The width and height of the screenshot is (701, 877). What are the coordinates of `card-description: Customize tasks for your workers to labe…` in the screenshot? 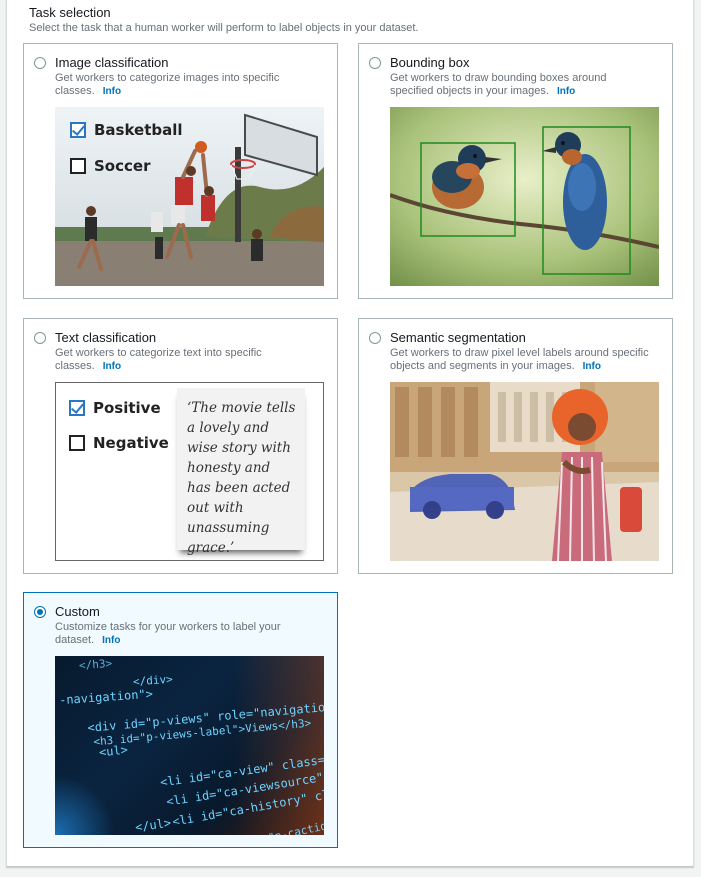 It's located at (168, 633).